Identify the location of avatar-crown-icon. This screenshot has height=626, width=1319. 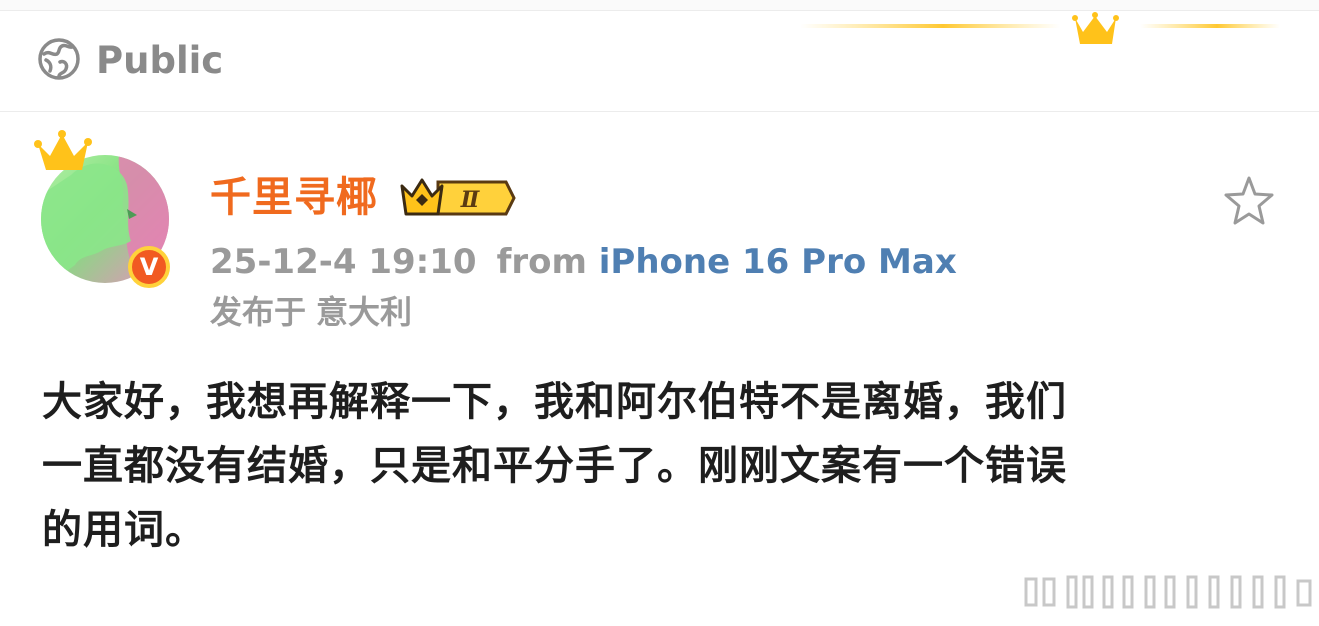
(63, 150).